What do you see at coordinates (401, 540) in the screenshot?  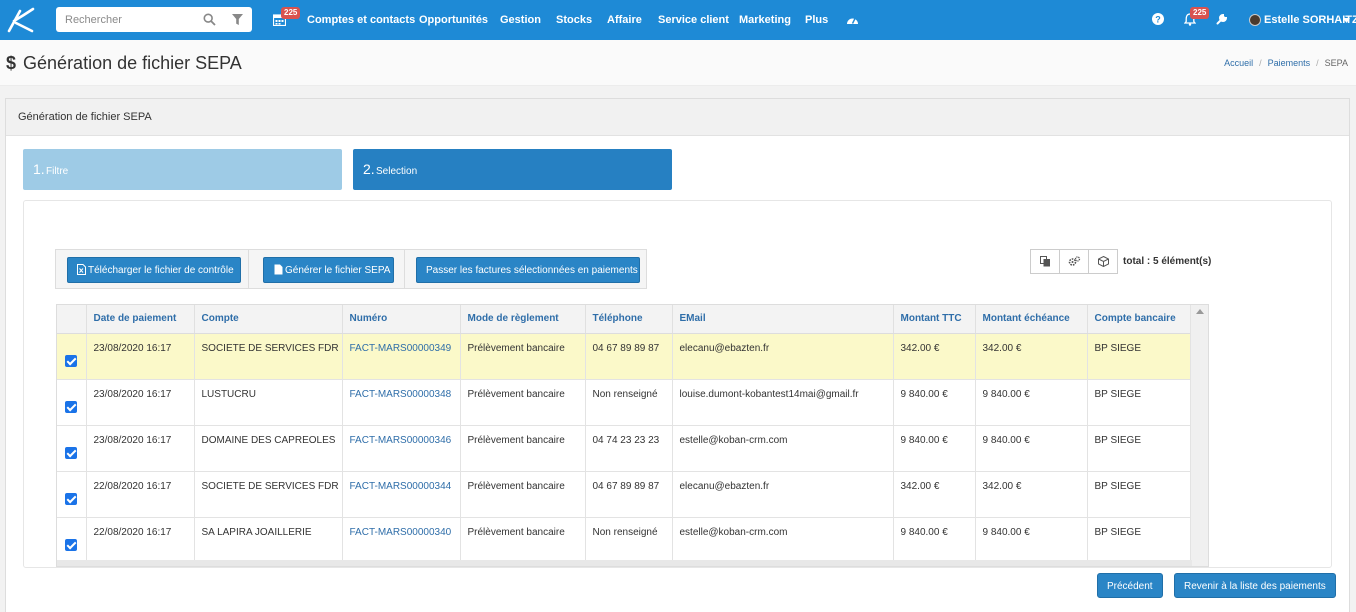 I see `cell-numero-link: FACT-MARS00000340` at bounding box center [401, 540].